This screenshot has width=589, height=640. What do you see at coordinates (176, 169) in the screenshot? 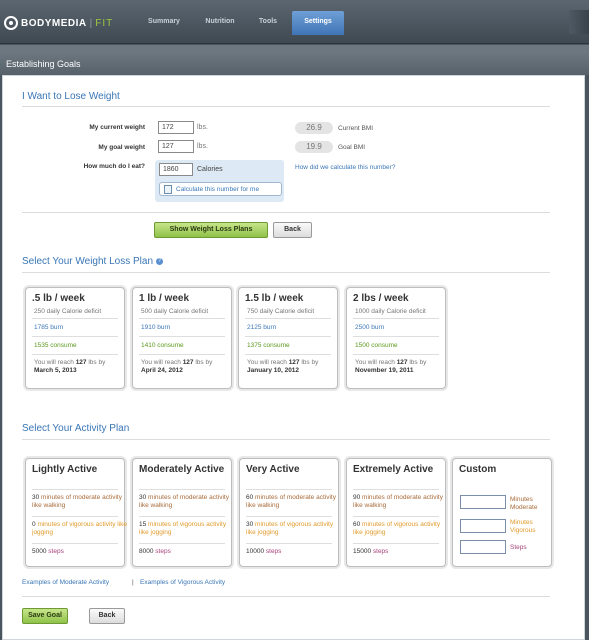
I see `calories-input: 1860` at bounding box center [176, 169].